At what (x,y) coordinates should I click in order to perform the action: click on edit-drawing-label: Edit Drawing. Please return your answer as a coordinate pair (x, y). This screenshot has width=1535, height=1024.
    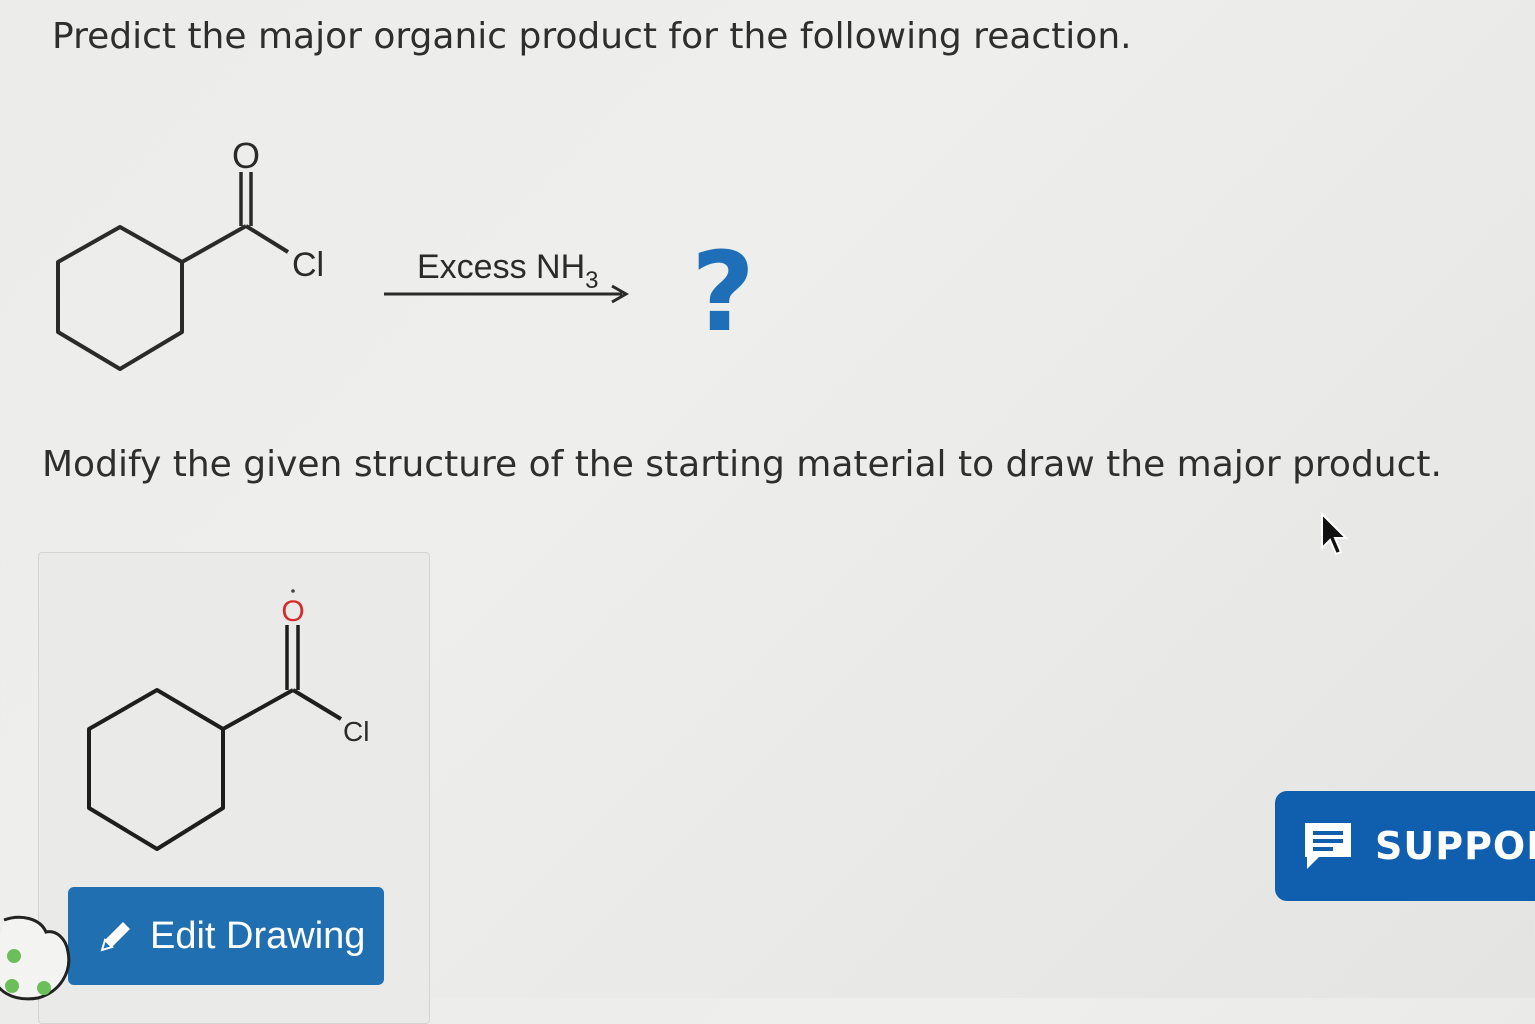
    Looking at the image, I should click on (258, 935).